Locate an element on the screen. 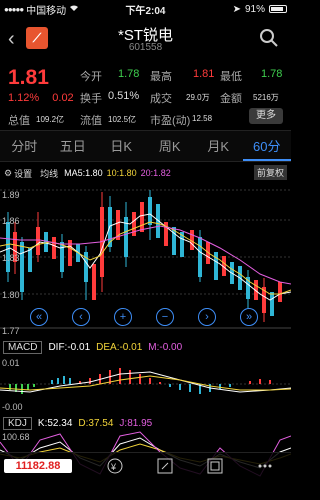  ma10-value: 10:1.80 is located at coordinates (121, 173).